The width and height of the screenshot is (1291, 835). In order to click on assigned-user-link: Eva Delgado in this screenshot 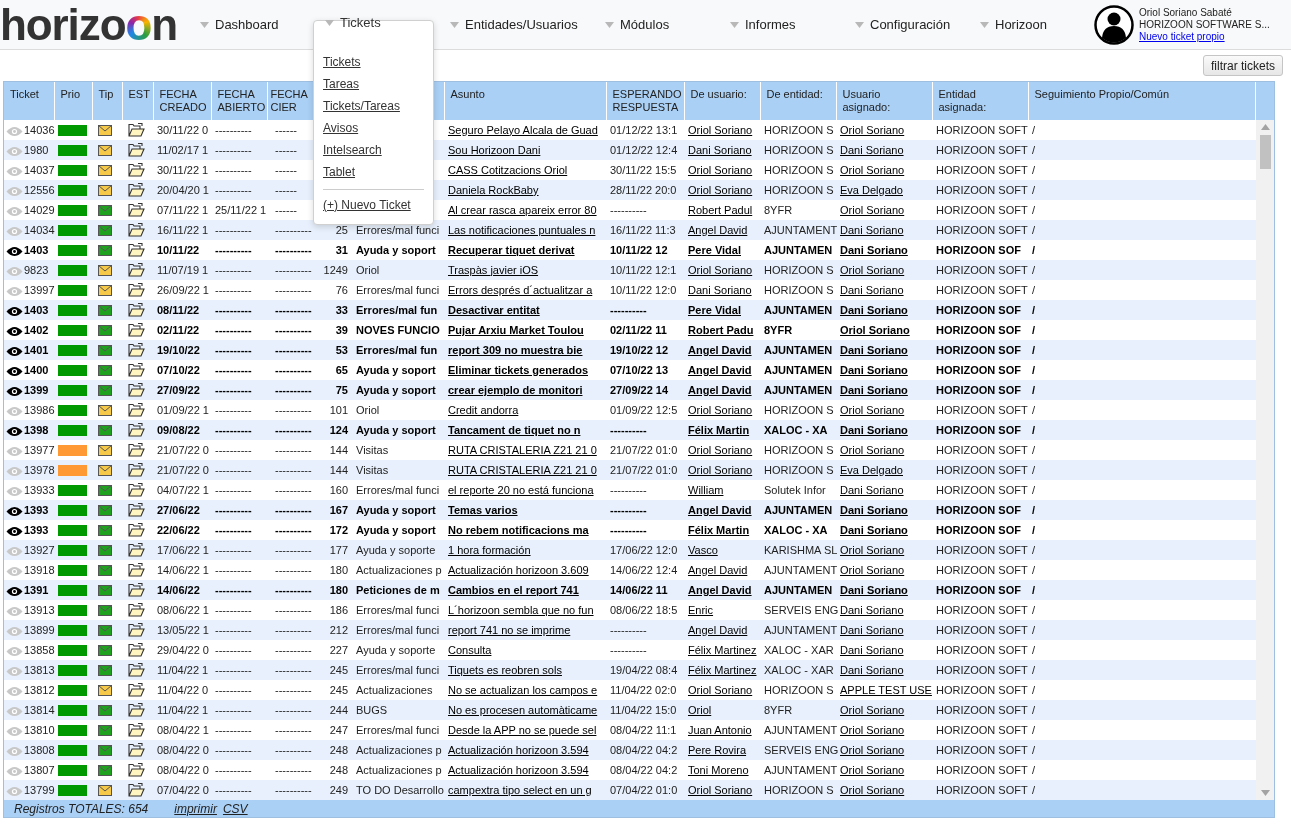, I will do `click(871, 469)`.